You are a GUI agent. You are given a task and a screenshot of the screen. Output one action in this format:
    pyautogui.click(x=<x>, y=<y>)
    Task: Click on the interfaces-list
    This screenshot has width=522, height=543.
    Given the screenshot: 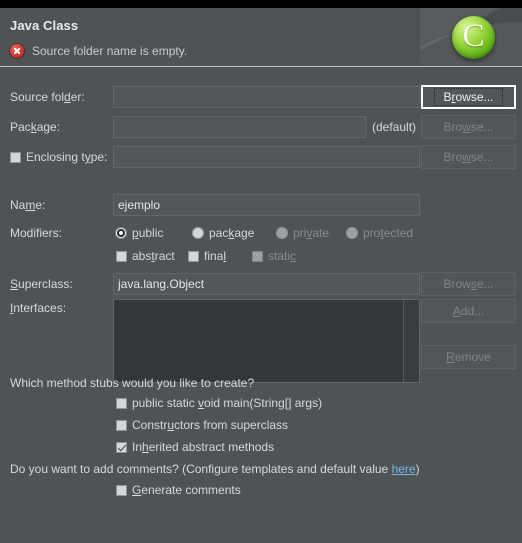 What is the action you would take?
    pyautogui.click(x=266, y=341)
    